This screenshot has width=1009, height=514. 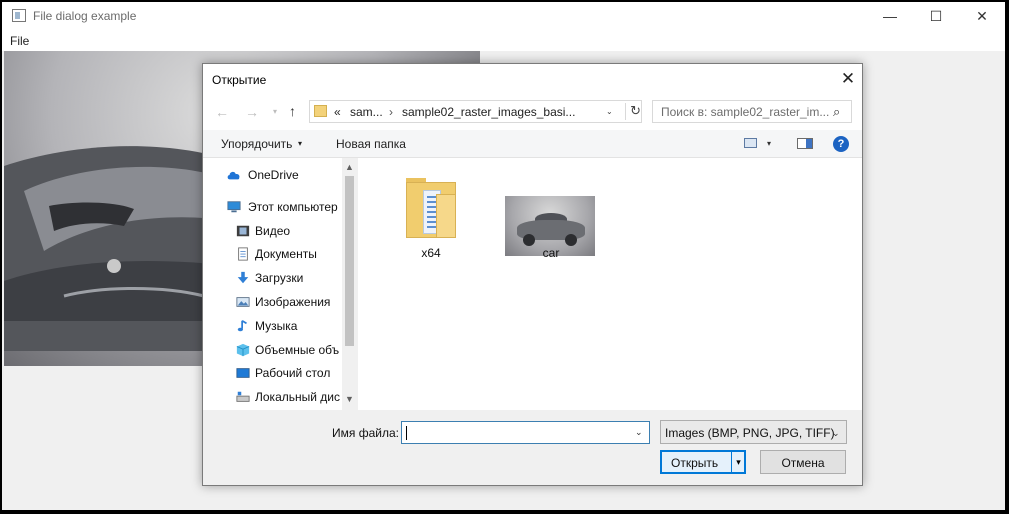 I want to click on file-name-input, so click(x=518, y=432).